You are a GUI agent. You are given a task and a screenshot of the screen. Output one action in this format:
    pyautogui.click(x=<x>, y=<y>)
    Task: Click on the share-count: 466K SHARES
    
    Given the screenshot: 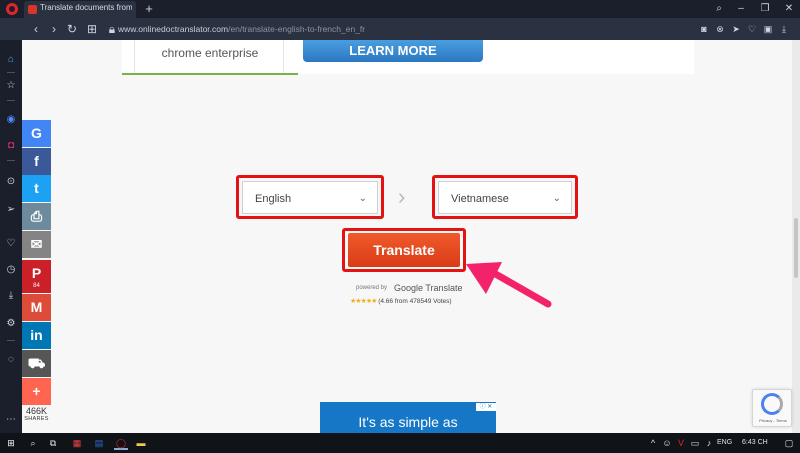 What is the action you would take?
    pyautogui.click(x=36, y=414)
    